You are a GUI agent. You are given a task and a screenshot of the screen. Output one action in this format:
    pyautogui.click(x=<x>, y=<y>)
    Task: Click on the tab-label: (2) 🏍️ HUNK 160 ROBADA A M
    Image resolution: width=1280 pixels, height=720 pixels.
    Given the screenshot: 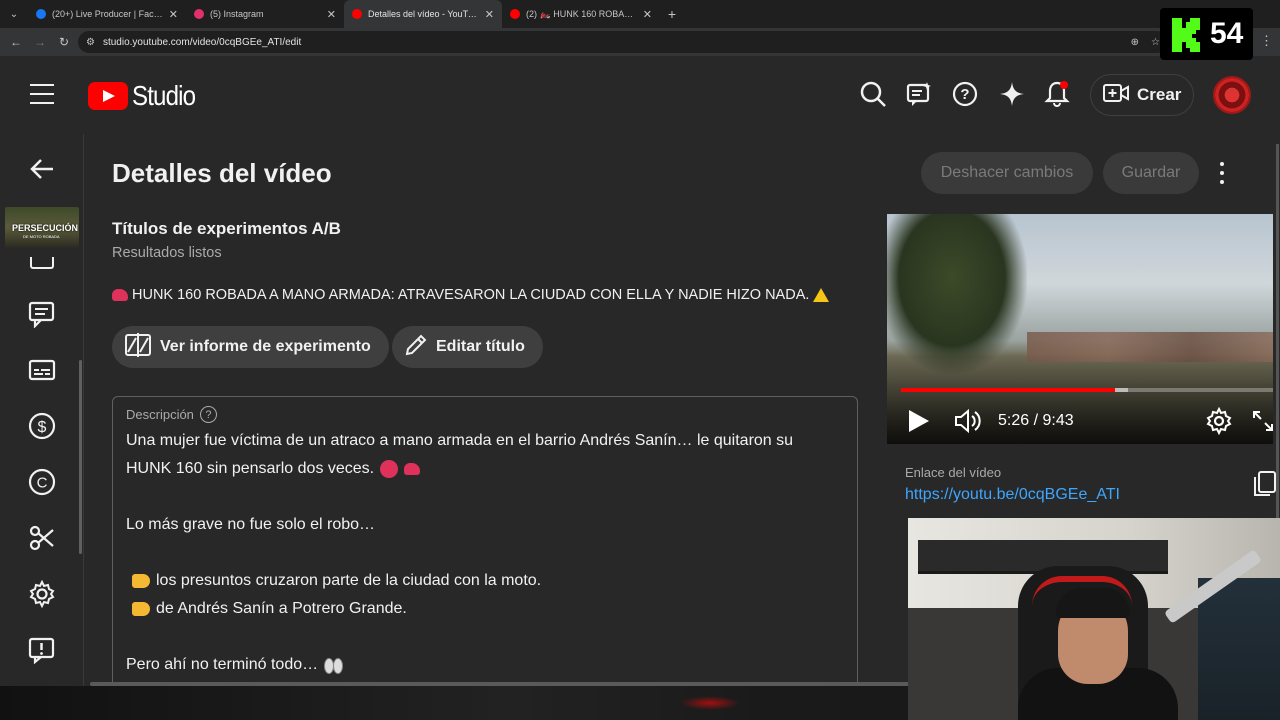 What is the action you would take?
    pyautogui.click(x=581, y=13)
    